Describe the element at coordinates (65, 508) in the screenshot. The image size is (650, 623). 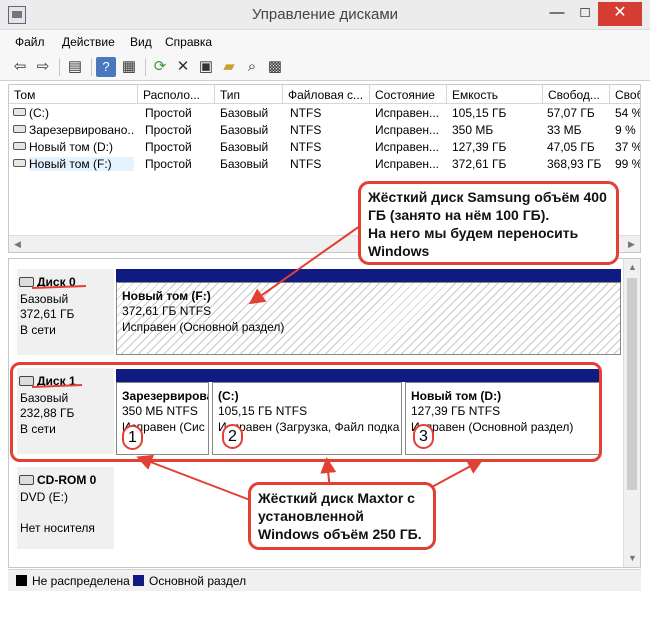
I see `cdrom-0-info: CD-ROM 0 DVD (E:) Нет носителя` at that location.